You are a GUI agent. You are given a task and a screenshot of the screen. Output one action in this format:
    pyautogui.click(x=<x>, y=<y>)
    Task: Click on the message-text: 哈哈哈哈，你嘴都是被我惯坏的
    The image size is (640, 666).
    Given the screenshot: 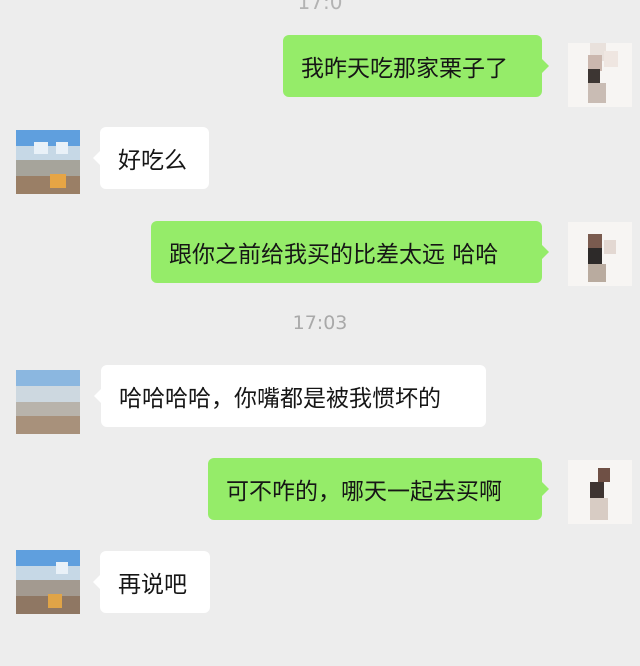 What is the action you would take?
    pyautogui.click(x=280, y=399)
    